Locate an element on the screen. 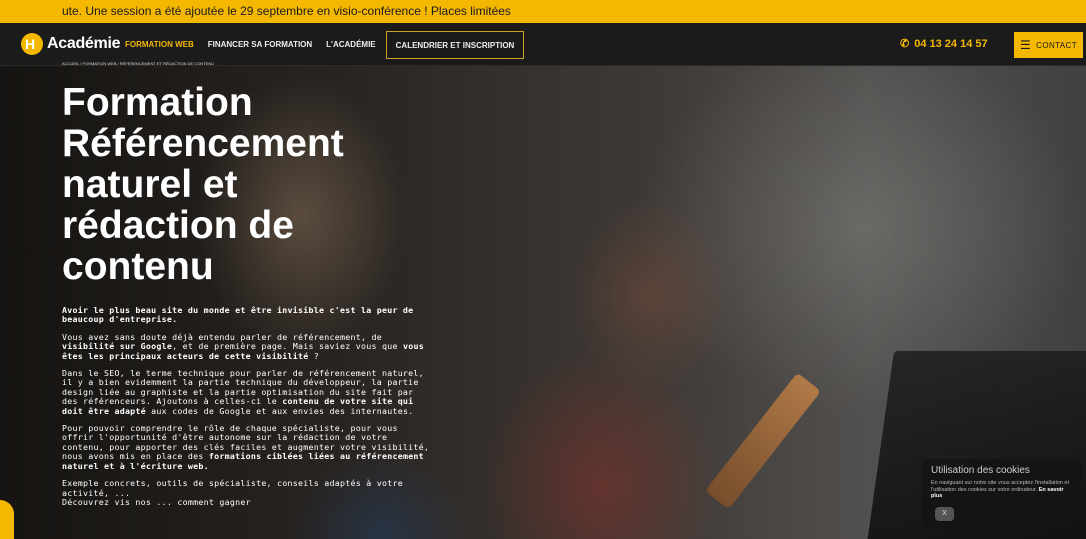 The width and height of the screenshot is (1086, 539). phone-link: ✆ 04 13 24 14 57 is located at coordinates (944, 44).